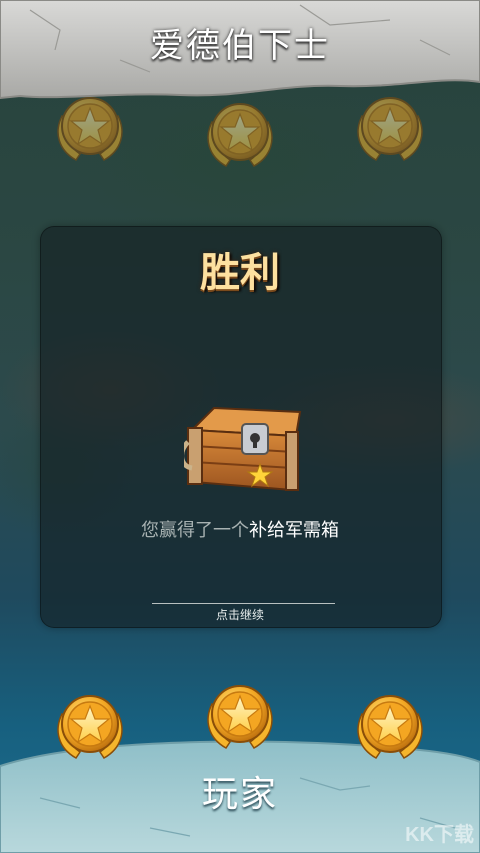  Describe the element at coordinates (294, 530) in the screenshot. I see `reward-item-name: 补给军需箱` at that location.